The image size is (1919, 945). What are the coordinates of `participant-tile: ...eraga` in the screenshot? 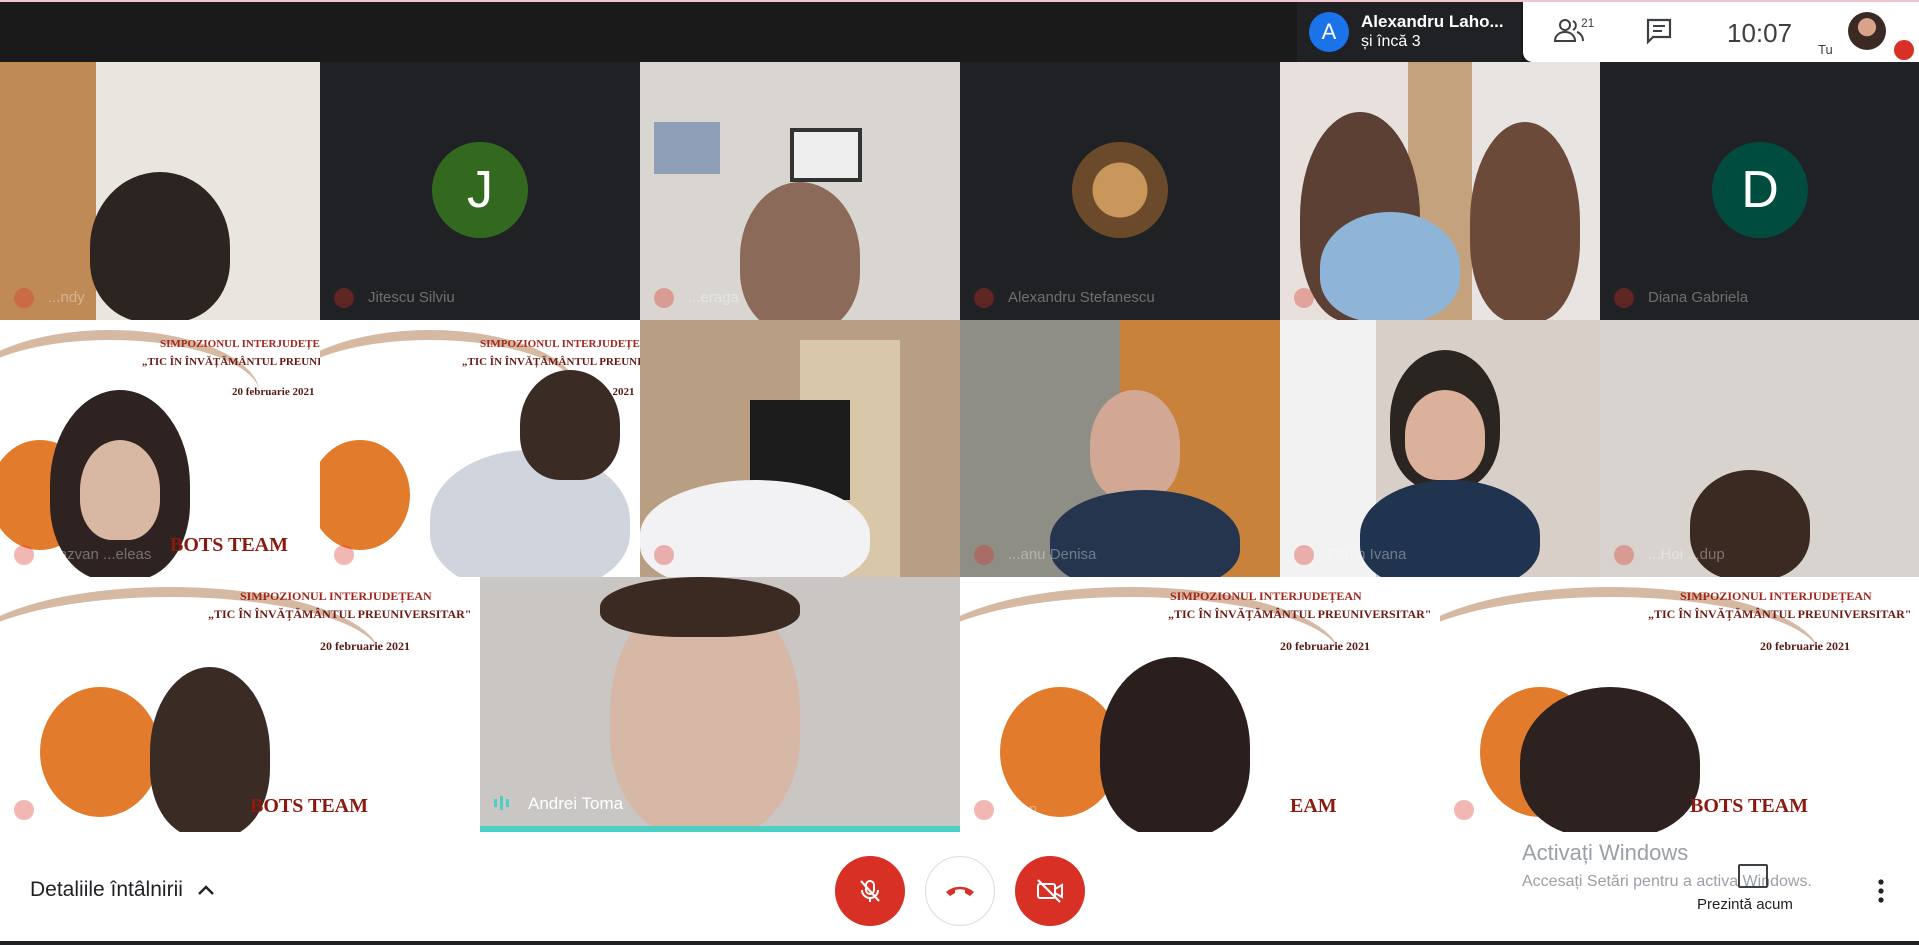 It's located at (800, 191).